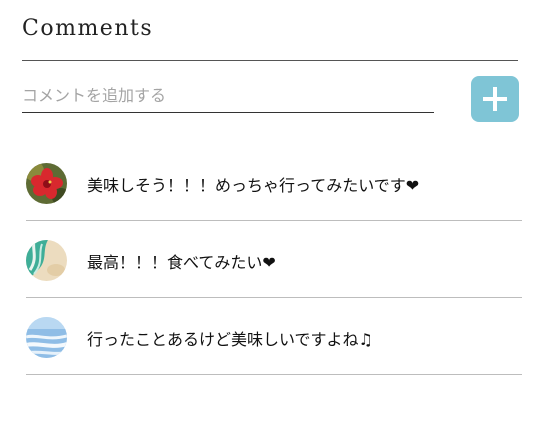  What do you see at coordinates (230, 339) in the screenshot?
I see `comment-text: 行ったことあるけど美味しいですよね♫` at bounding box center [230, 339].